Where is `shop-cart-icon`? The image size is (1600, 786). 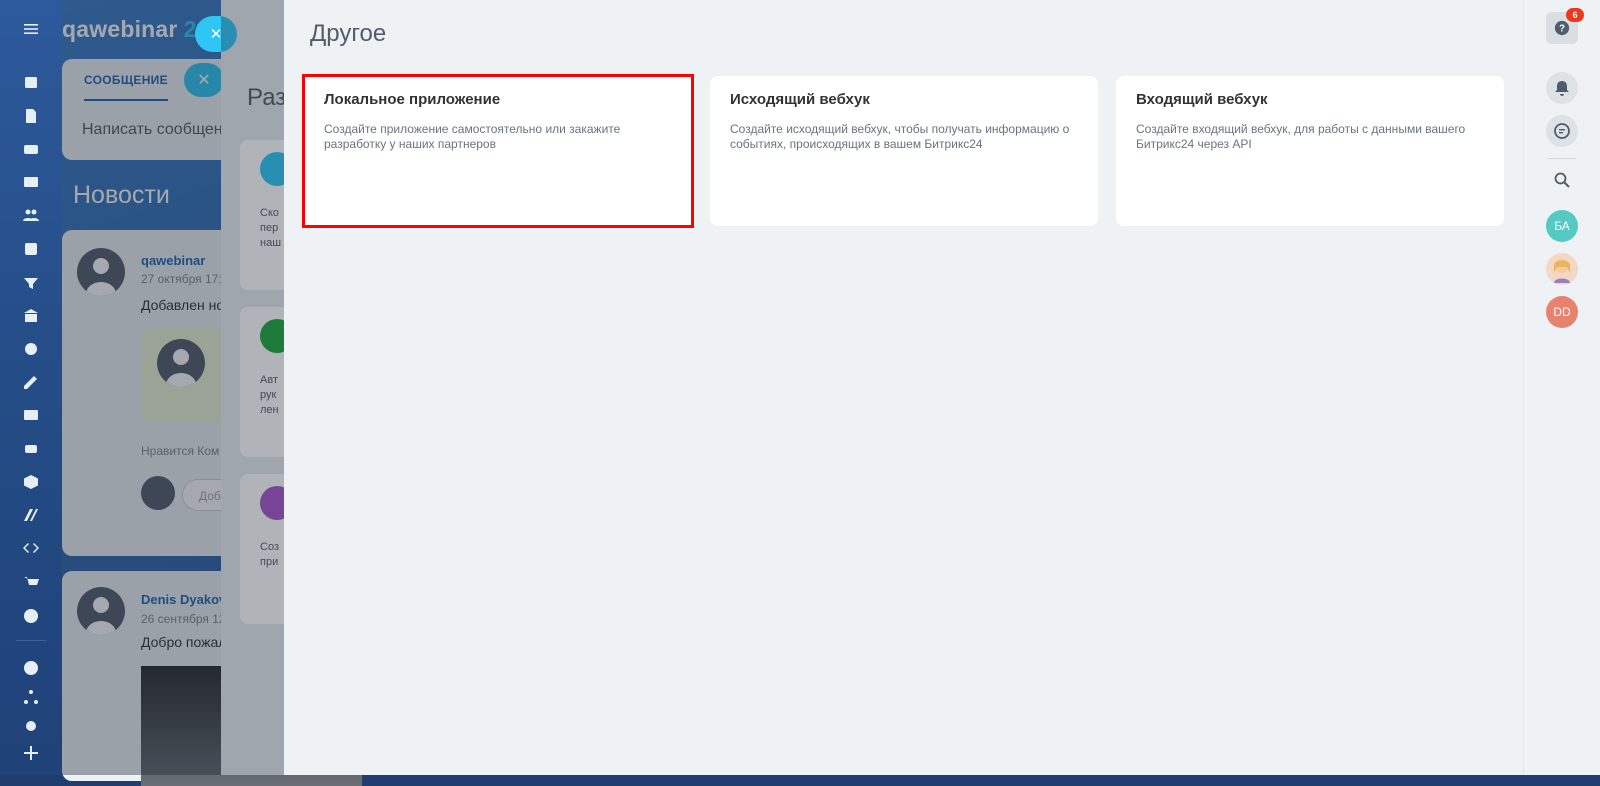 shop-cart-icon is located at coordinates (31, 583).